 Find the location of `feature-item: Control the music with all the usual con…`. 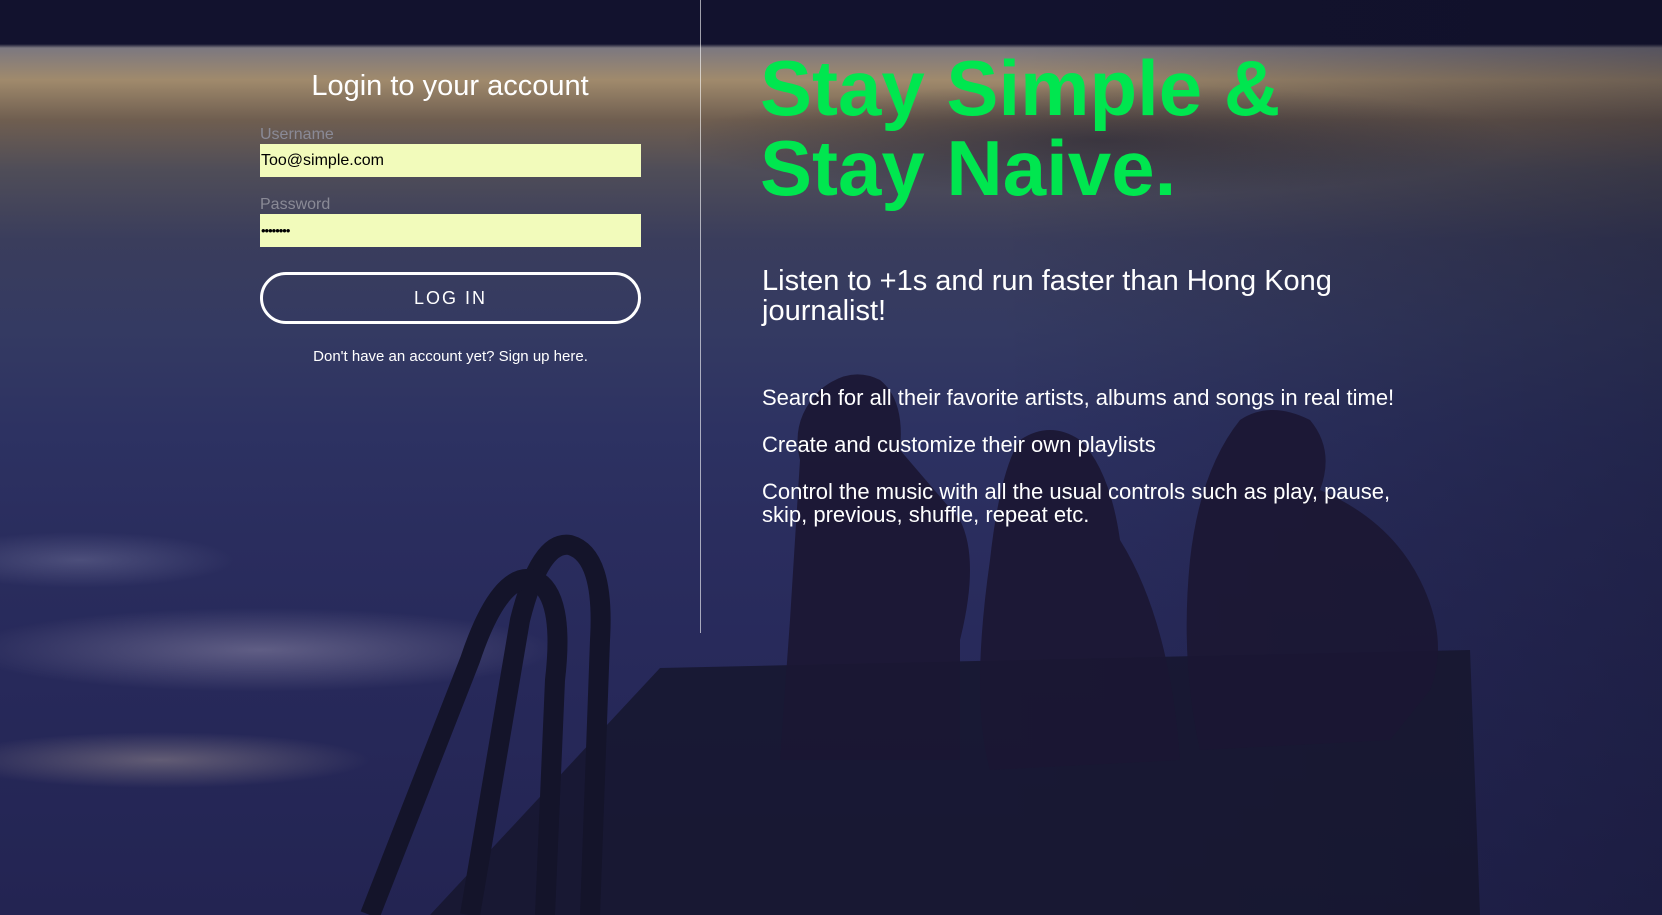

feature-item: Control the music with all the usual con… is located at coordinates (1076, 503).